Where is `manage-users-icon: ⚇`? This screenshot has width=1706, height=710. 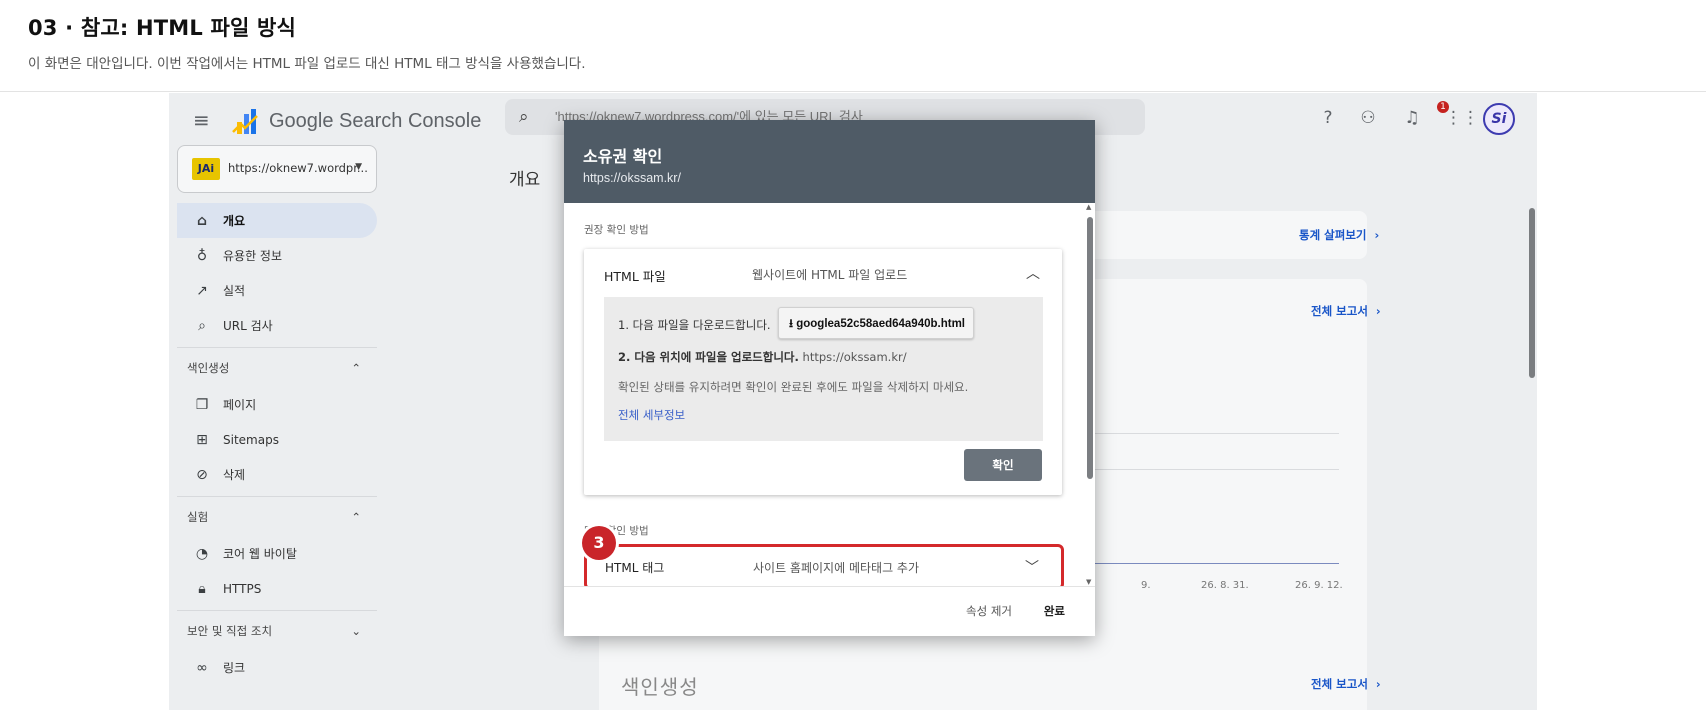
manage-users-icon: ⚇ is located at coordinates (1368, 118).